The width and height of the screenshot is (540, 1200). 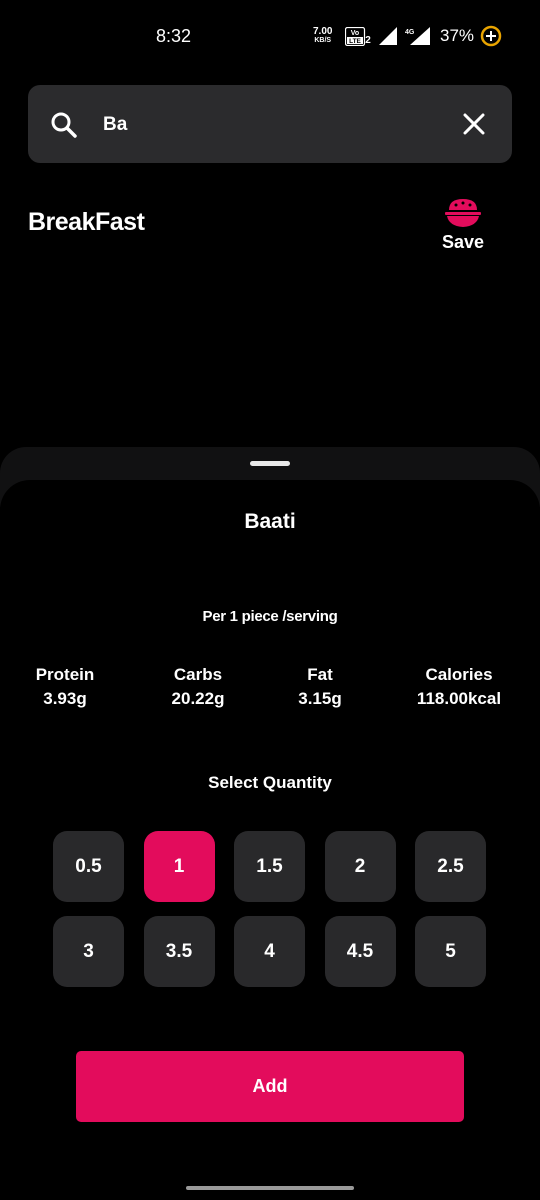 What do you see at coordinates (355, 33) in the screenshot?
I see `svg-text: Vo` at bounding box center [355, 33].